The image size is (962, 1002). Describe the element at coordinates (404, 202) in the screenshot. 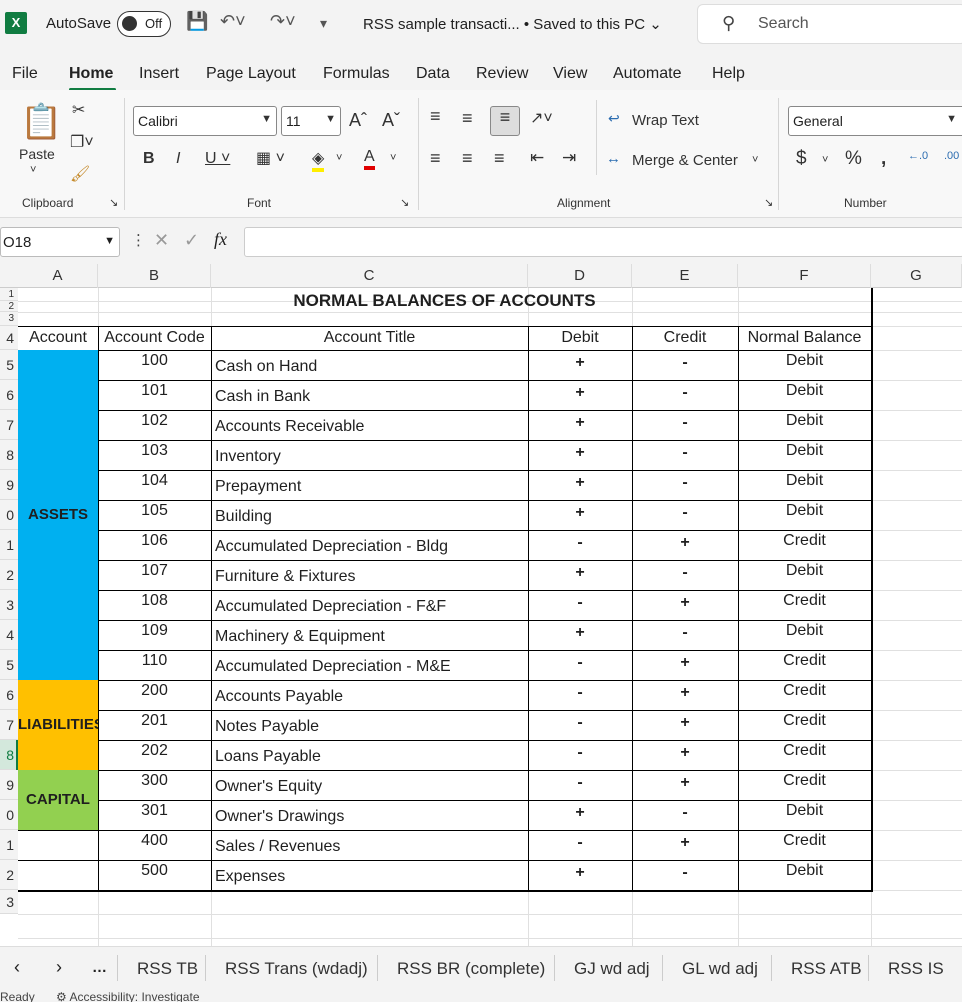

I see `font-launcher-icon: ↘` at that location.